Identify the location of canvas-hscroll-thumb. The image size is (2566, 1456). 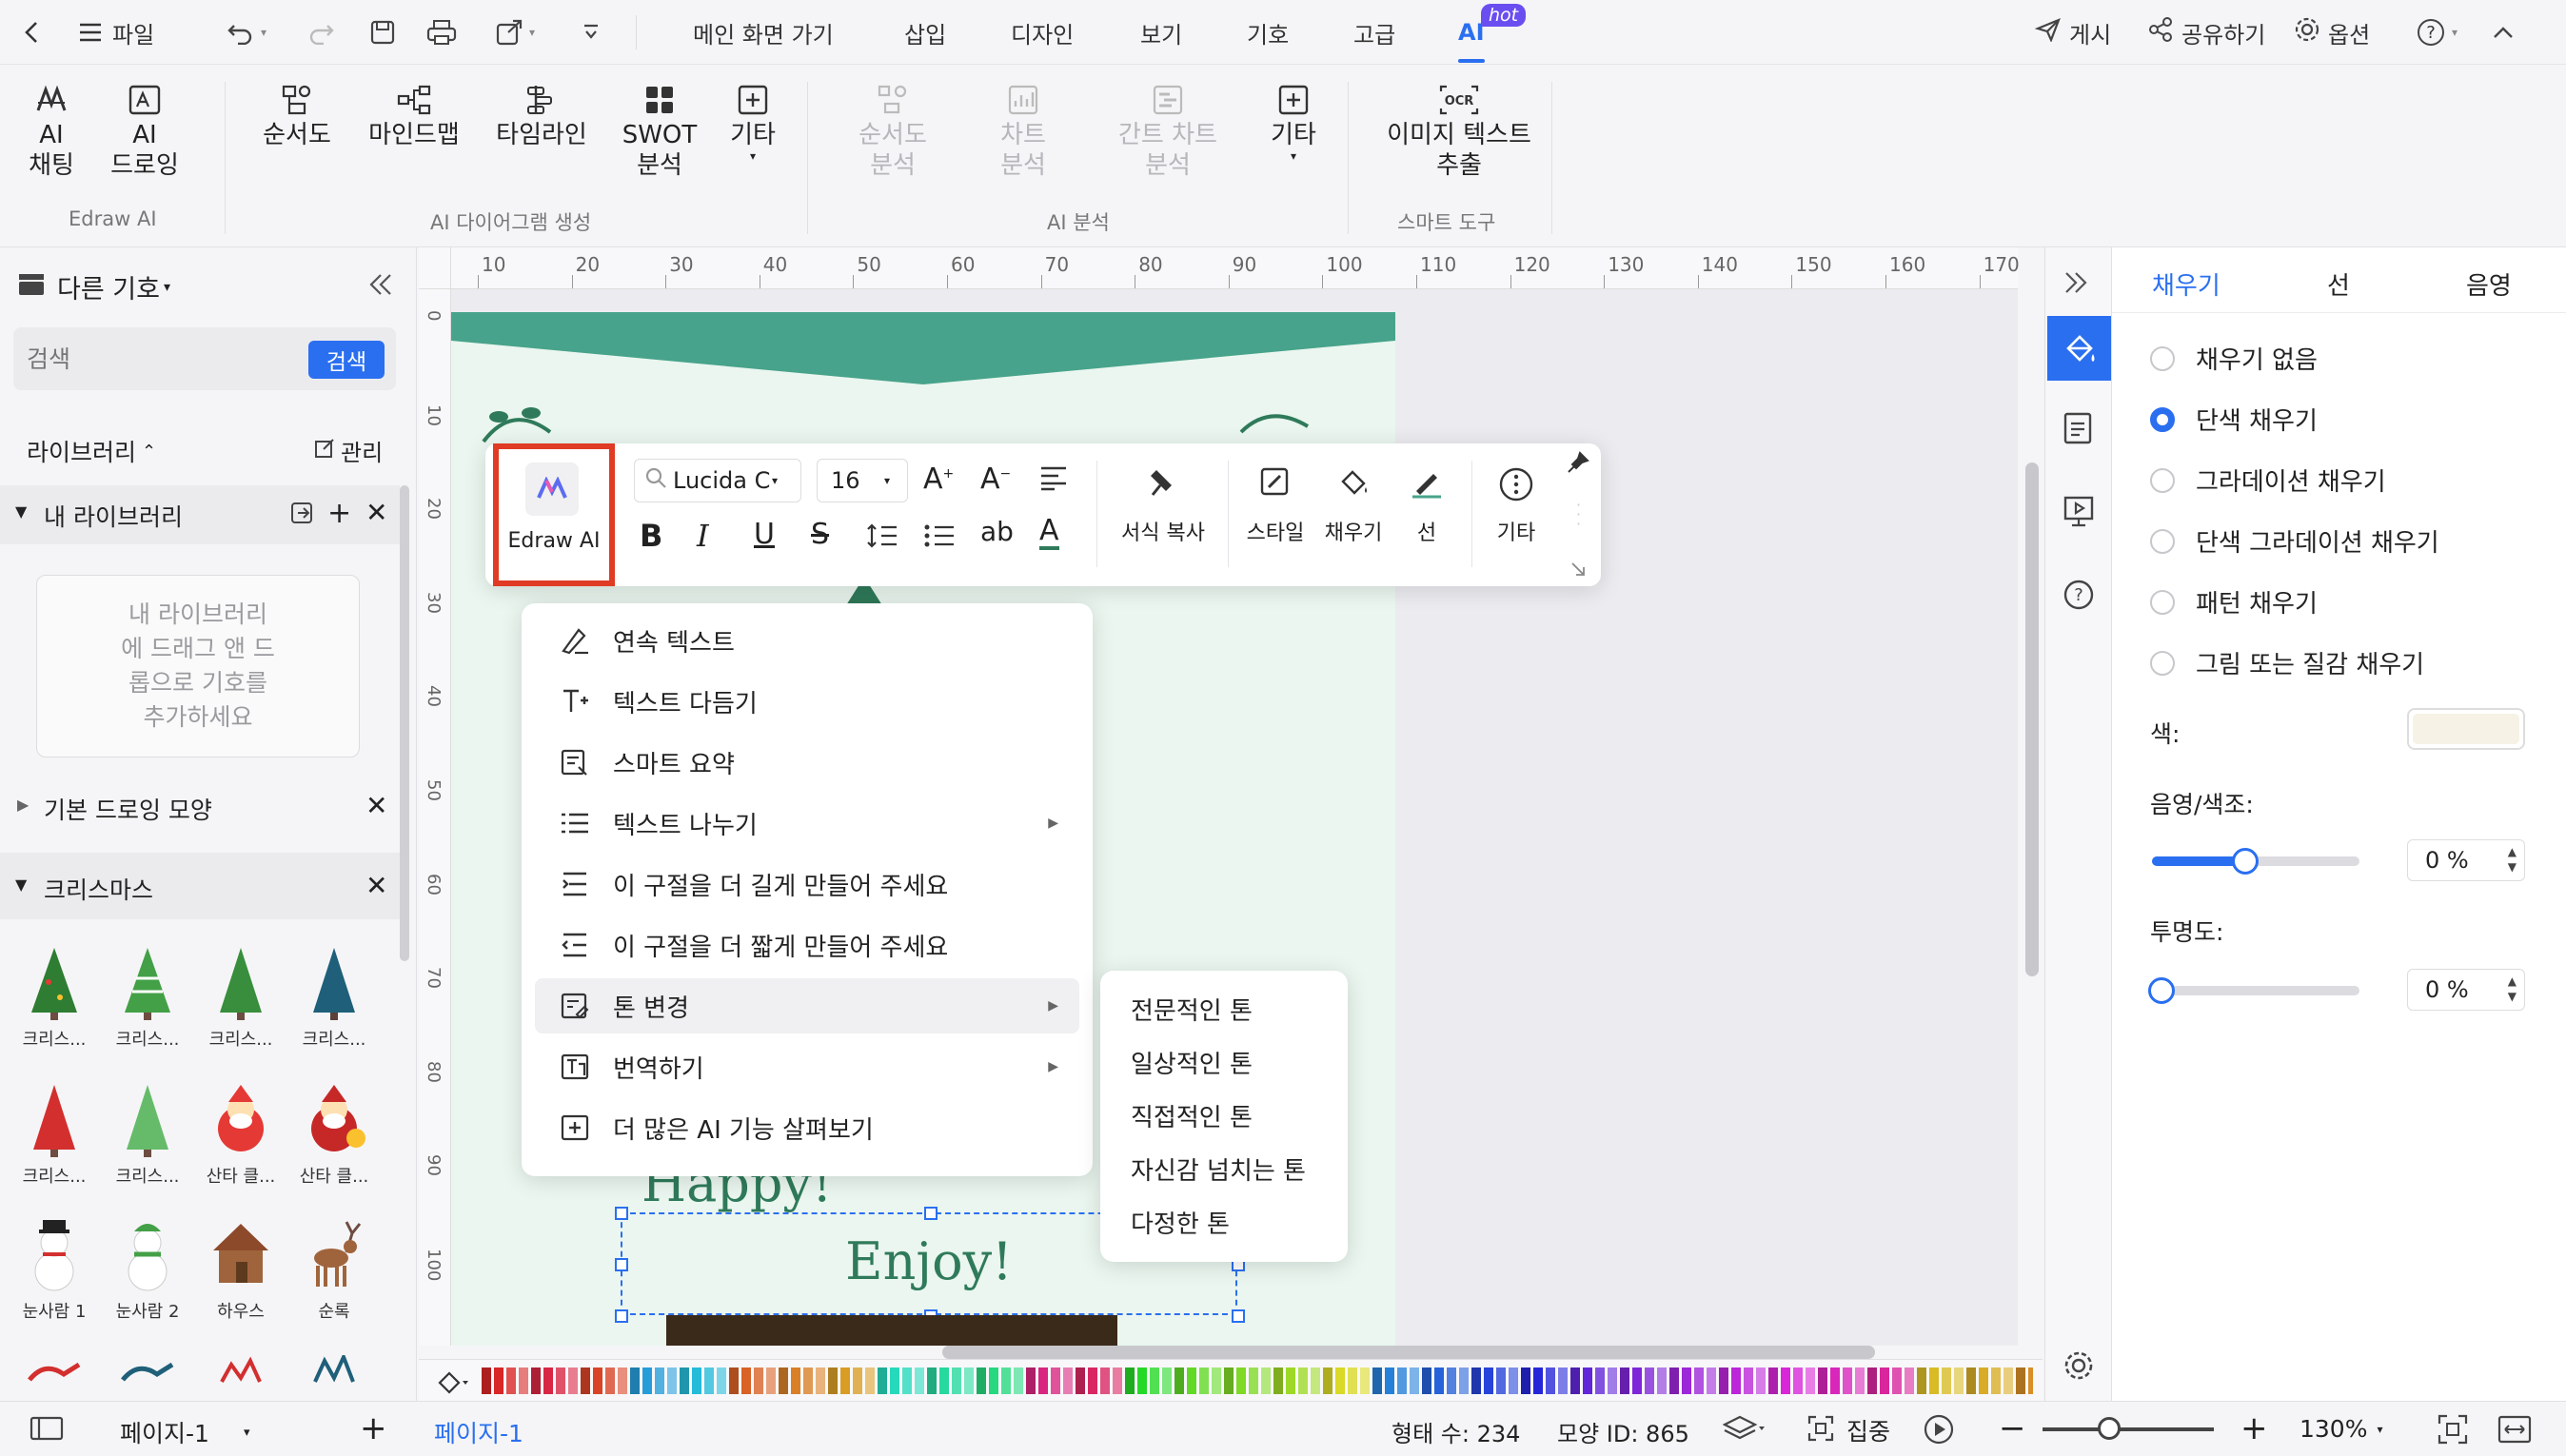
(1408, 1352).